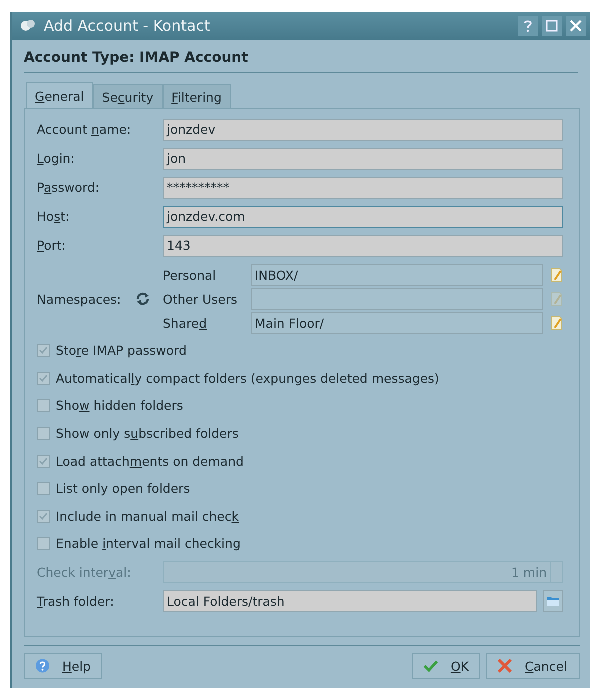  What do you see at coordinates (200, 299) in the screenshot?
I see `namespace-label: Other Users` at bounding box center [200, 299].